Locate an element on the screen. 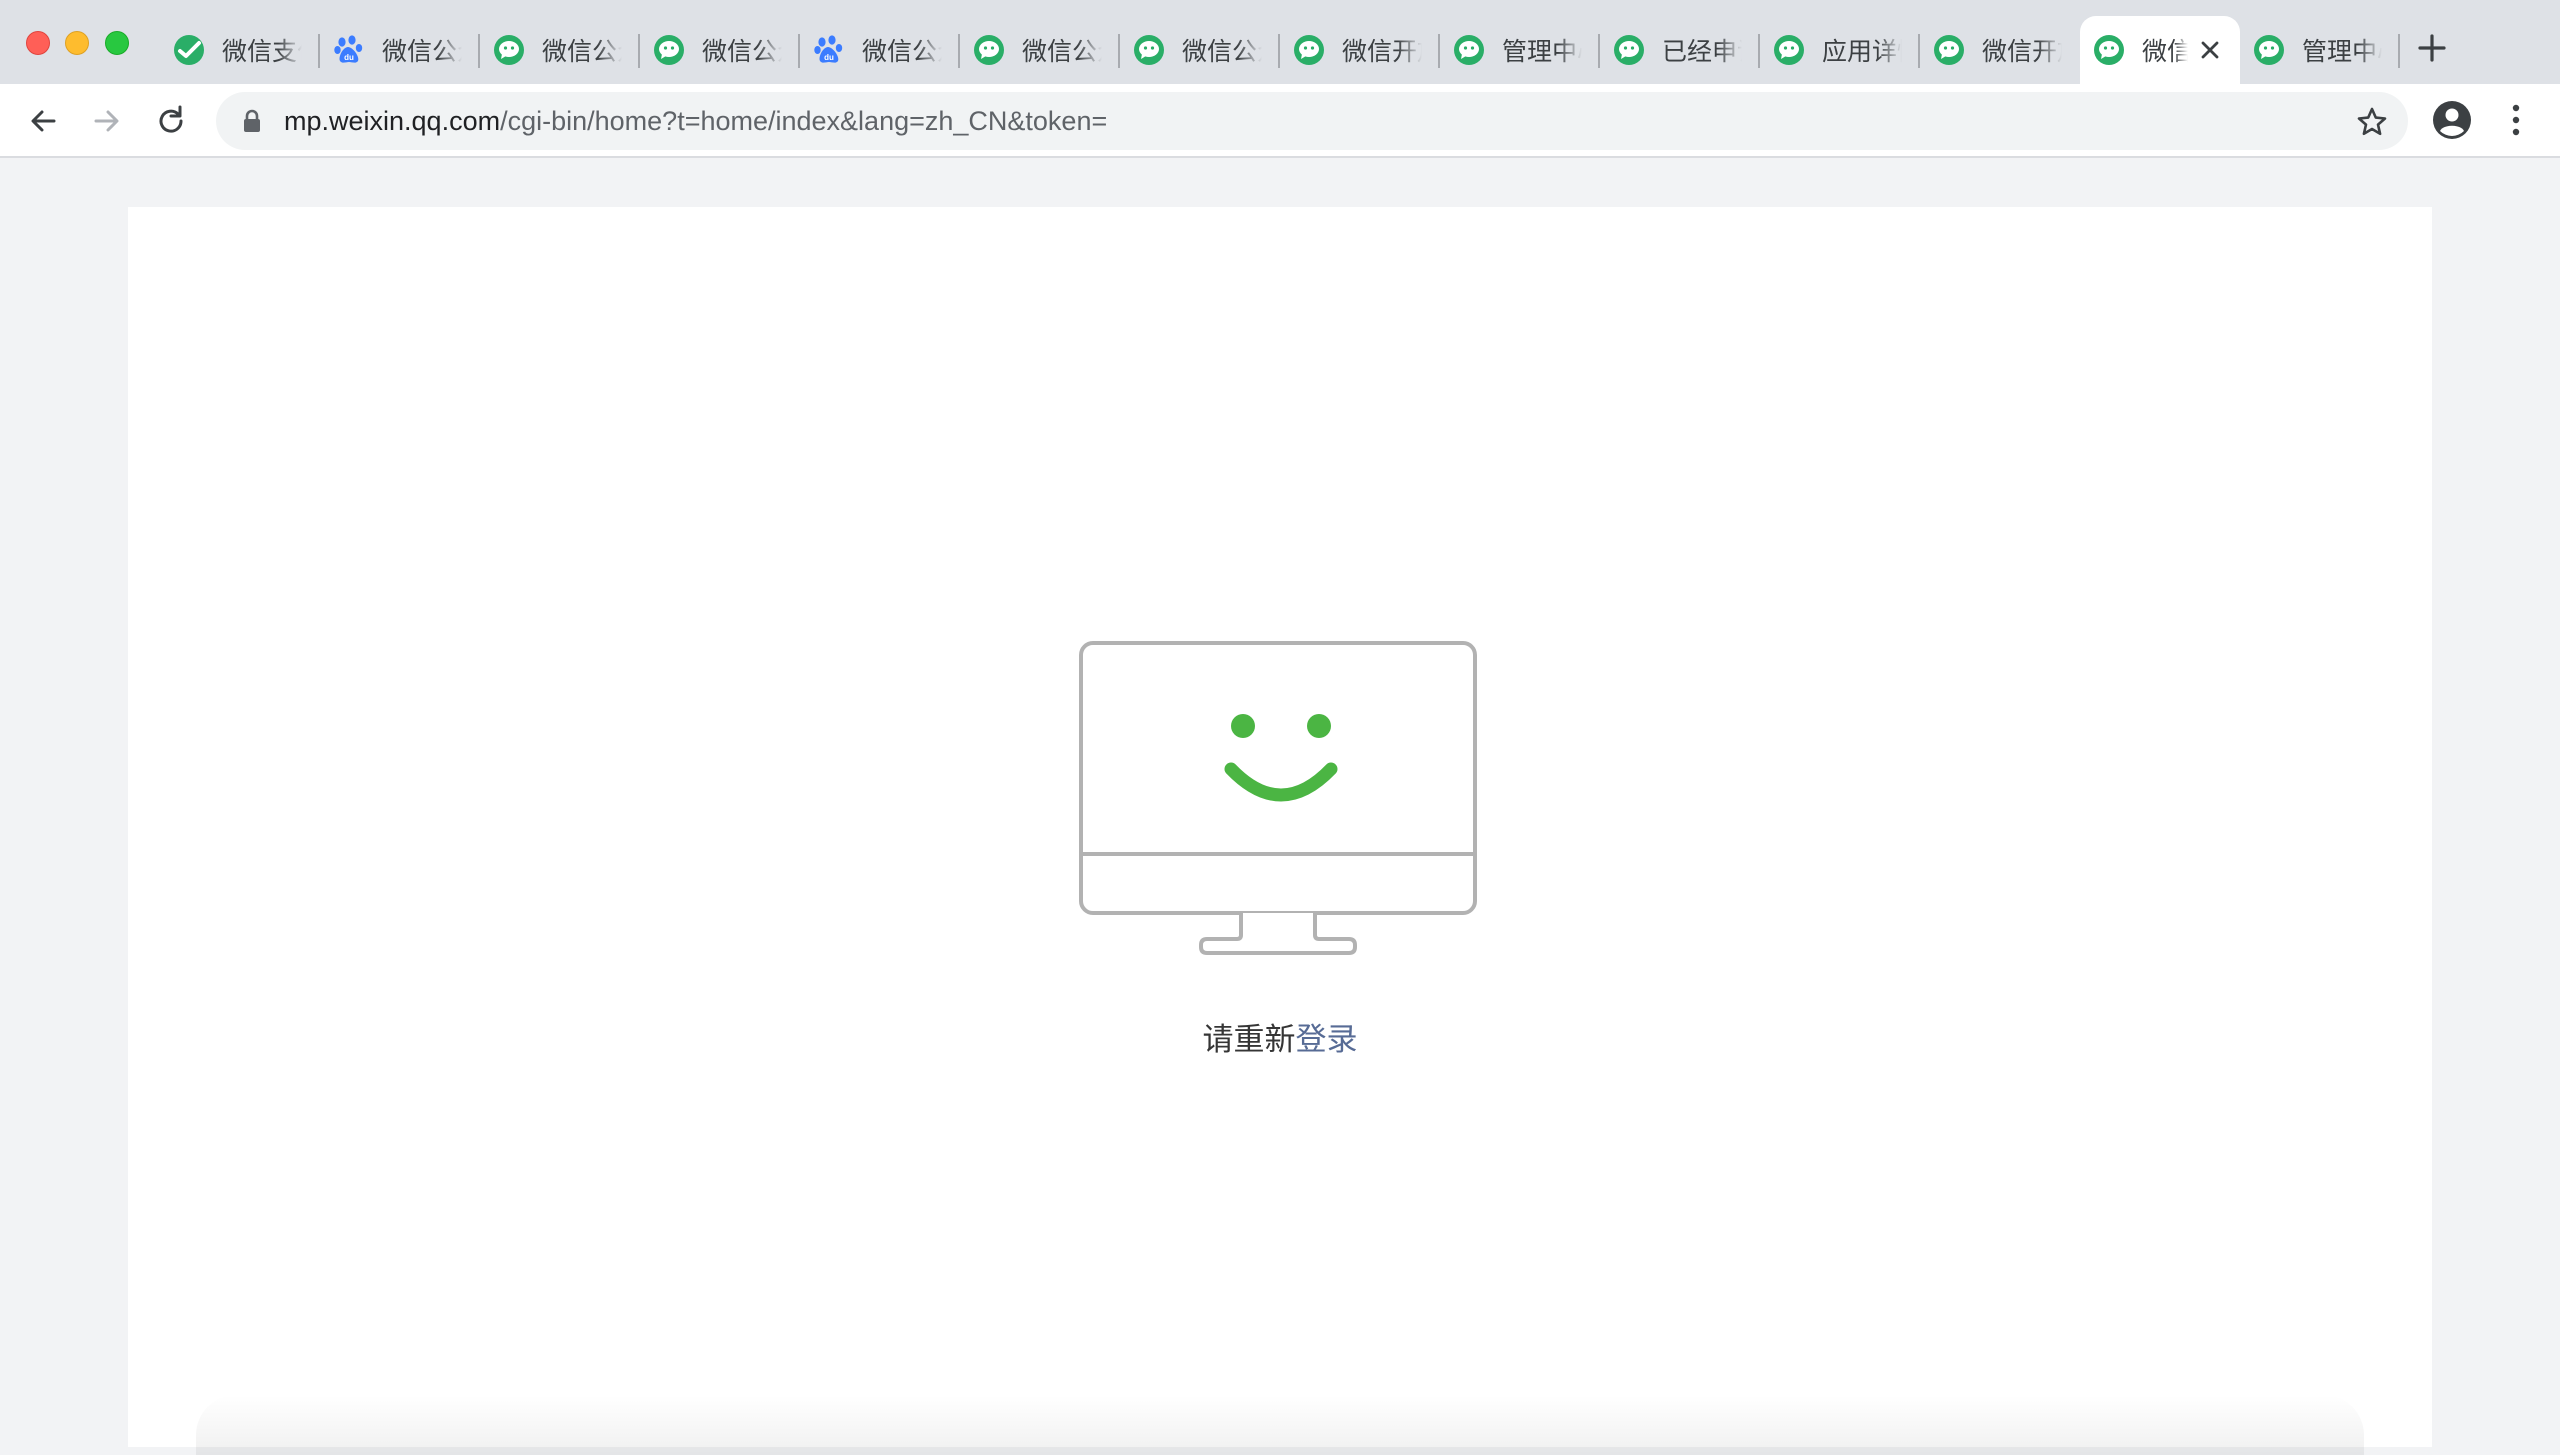 Image resolution: width=2560 pixels, height=1455 pixels. close-tab-icon is located at coordinates (2210, 50).